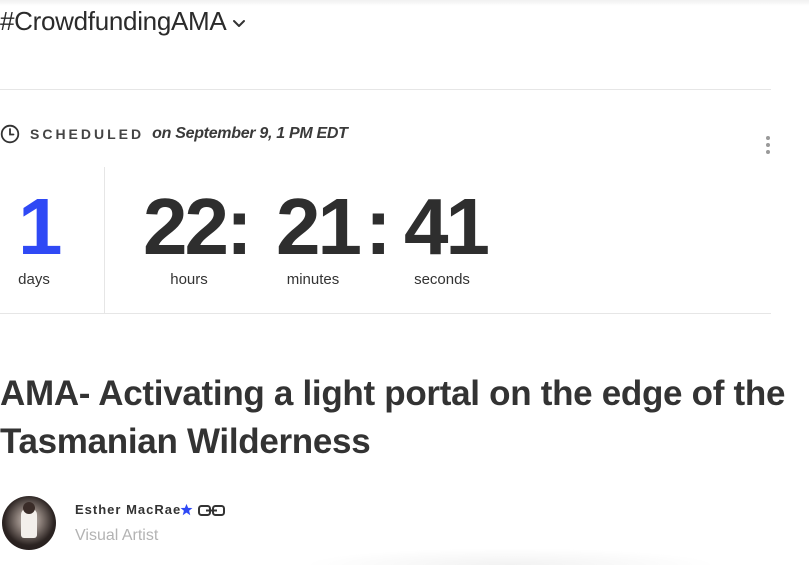 Image resolution: width=809 pixels, height=565 pixels. What do you see at coordinates (186, 509) in the screenshot?
I see `star-icon` at bounding box center [186, 509].